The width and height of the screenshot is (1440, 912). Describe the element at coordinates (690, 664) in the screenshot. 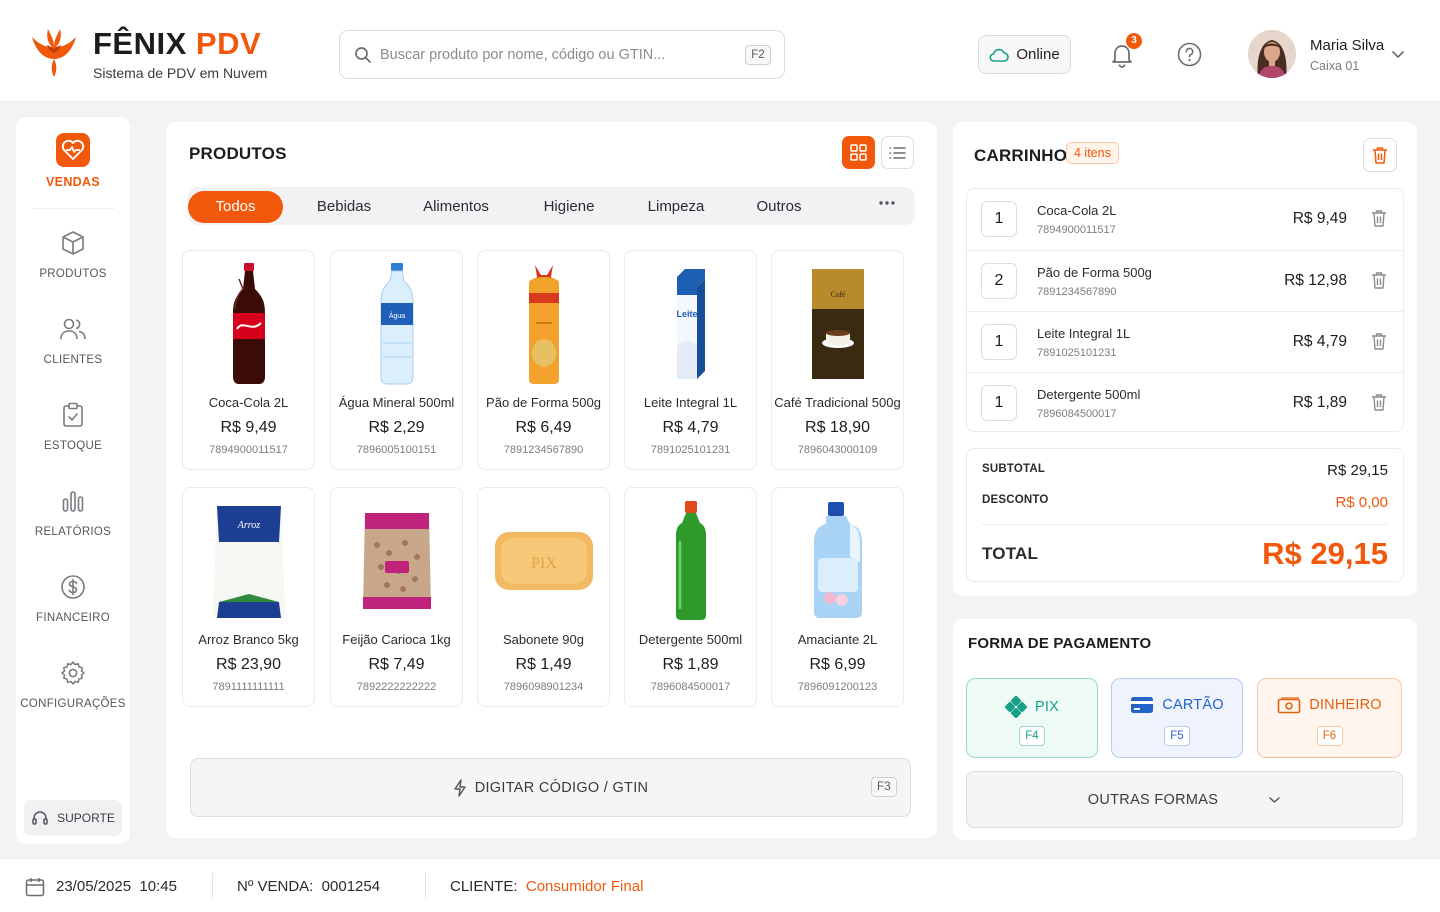

I see `product-price: R$ 1,89` at that location.